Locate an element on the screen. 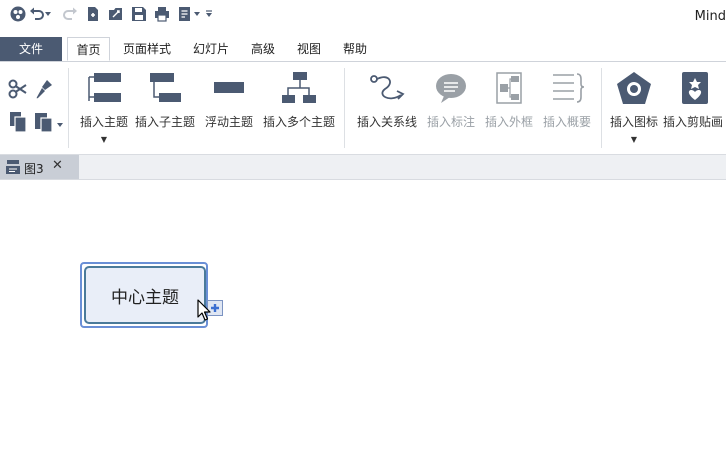 The height and width of the screenshot is (450, 726). document-tab-bar: 图3 ✕ is located at coordinates (363, 167).